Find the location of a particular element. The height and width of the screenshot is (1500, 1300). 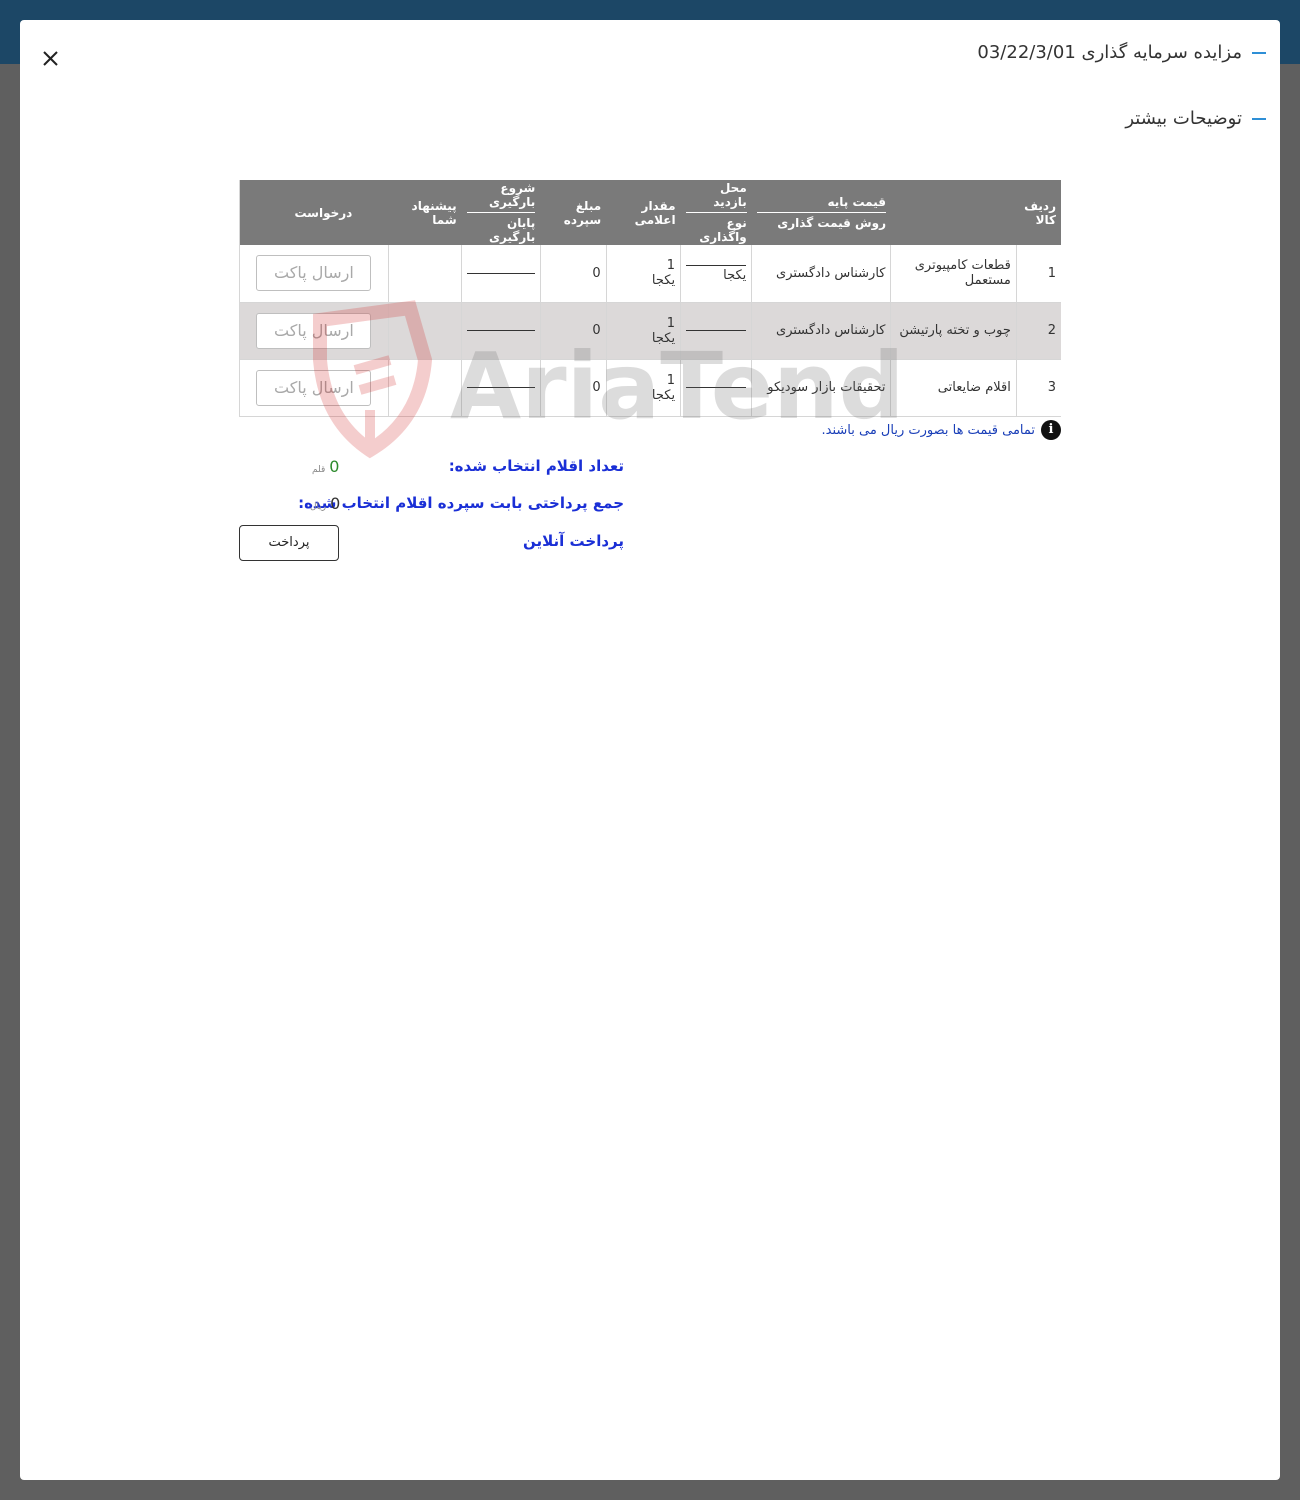

header-visit-location: محل بازدید is located at coordinates (716, 197).